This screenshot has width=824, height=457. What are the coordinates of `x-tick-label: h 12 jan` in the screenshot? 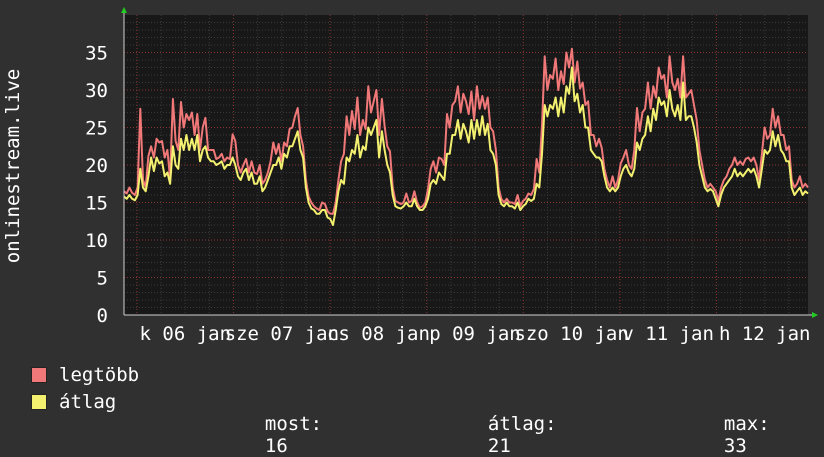 It's located at (765, 334).